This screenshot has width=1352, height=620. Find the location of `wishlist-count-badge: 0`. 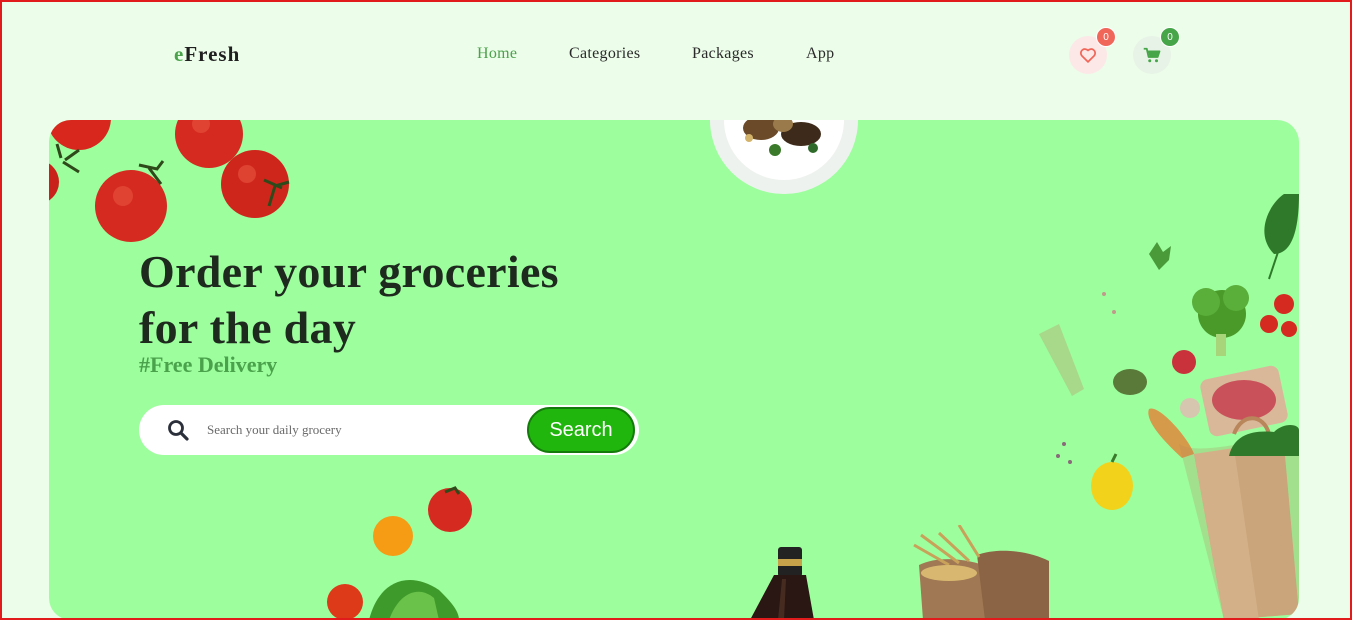

wishlist-count-badge: 0 is located at coordinates (1106, 37).